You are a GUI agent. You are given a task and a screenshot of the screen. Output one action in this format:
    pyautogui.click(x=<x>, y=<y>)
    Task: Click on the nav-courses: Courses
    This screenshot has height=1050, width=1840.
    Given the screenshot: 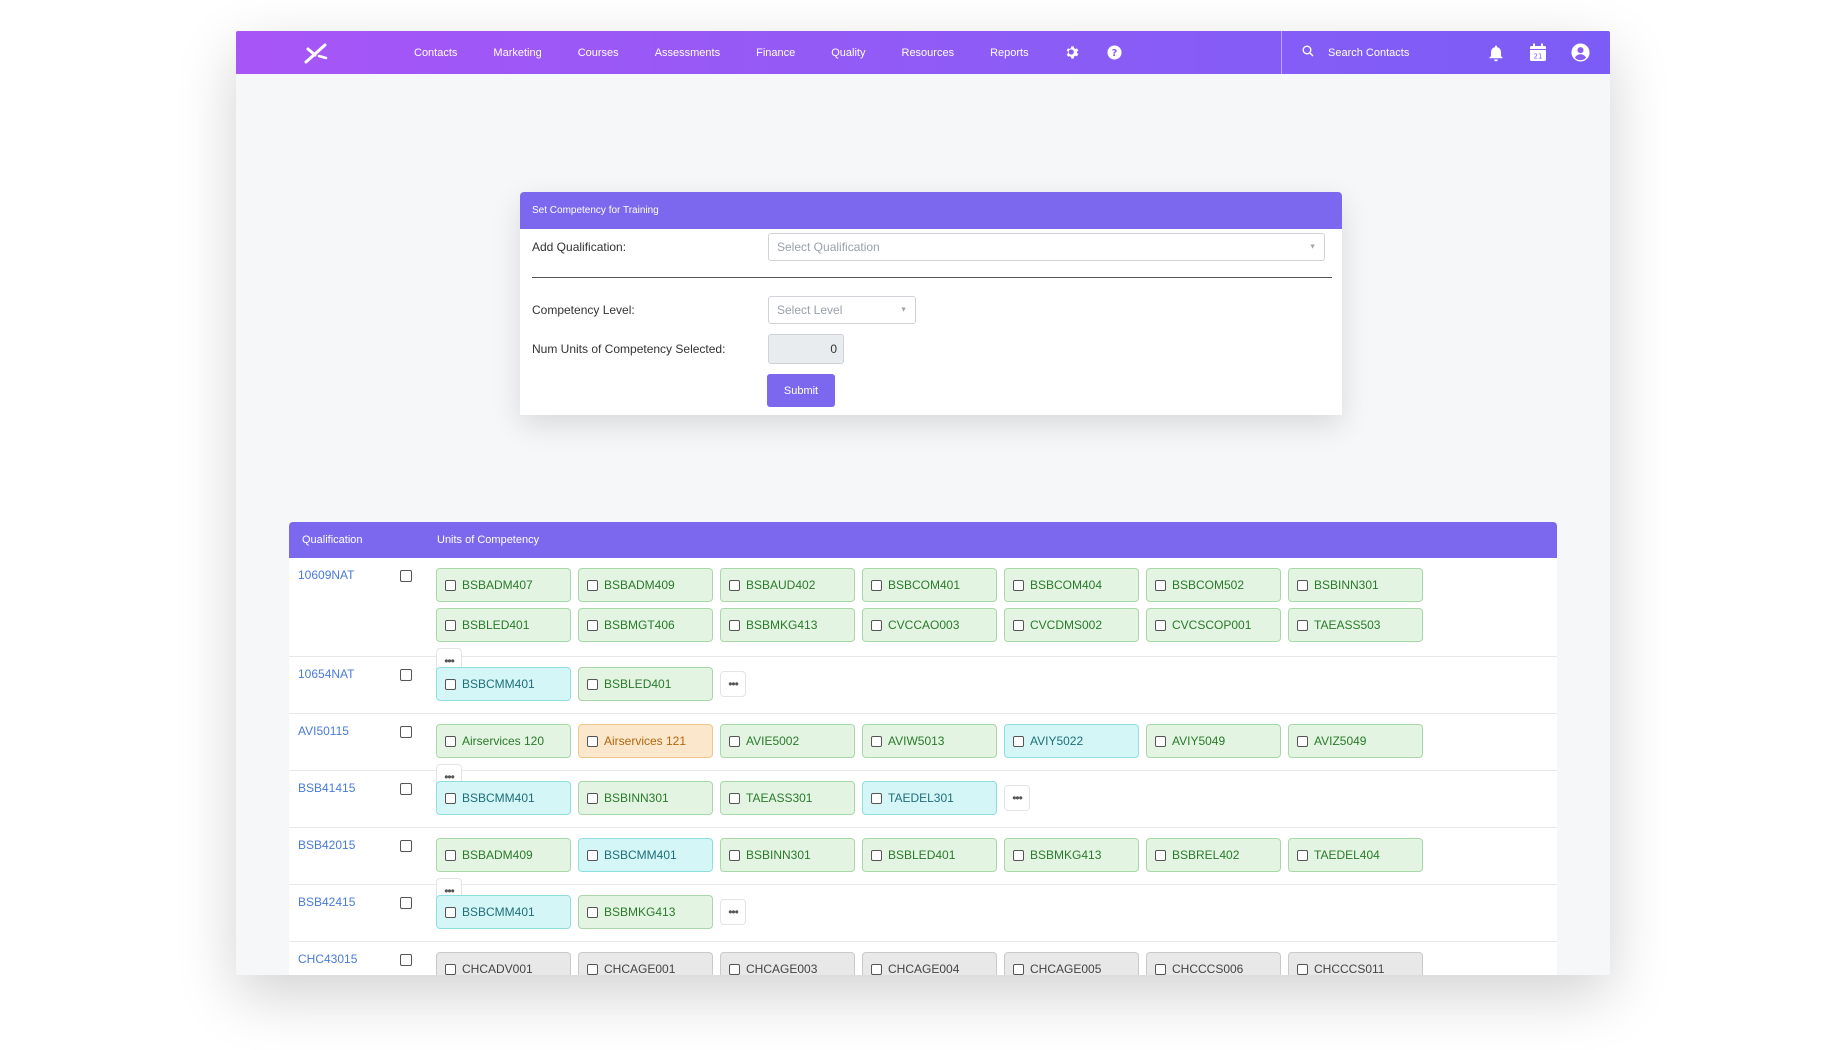 What is the action you would take?
    pyautogui.click(x=598, y=53)
    